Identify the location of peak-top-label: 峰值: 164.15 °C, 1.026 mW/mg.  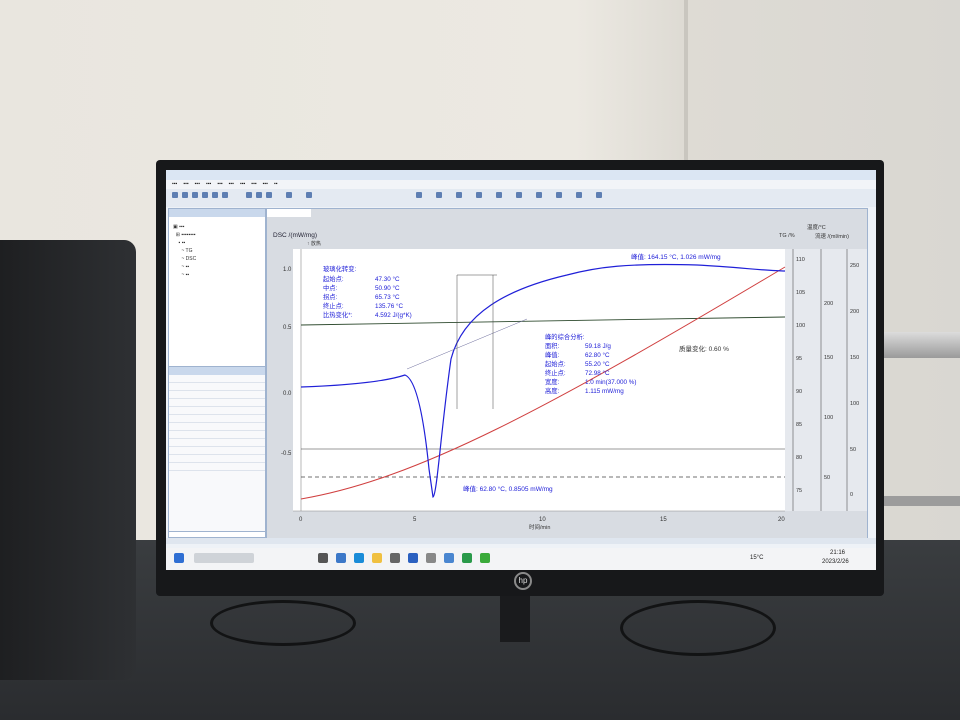
(676, 256).